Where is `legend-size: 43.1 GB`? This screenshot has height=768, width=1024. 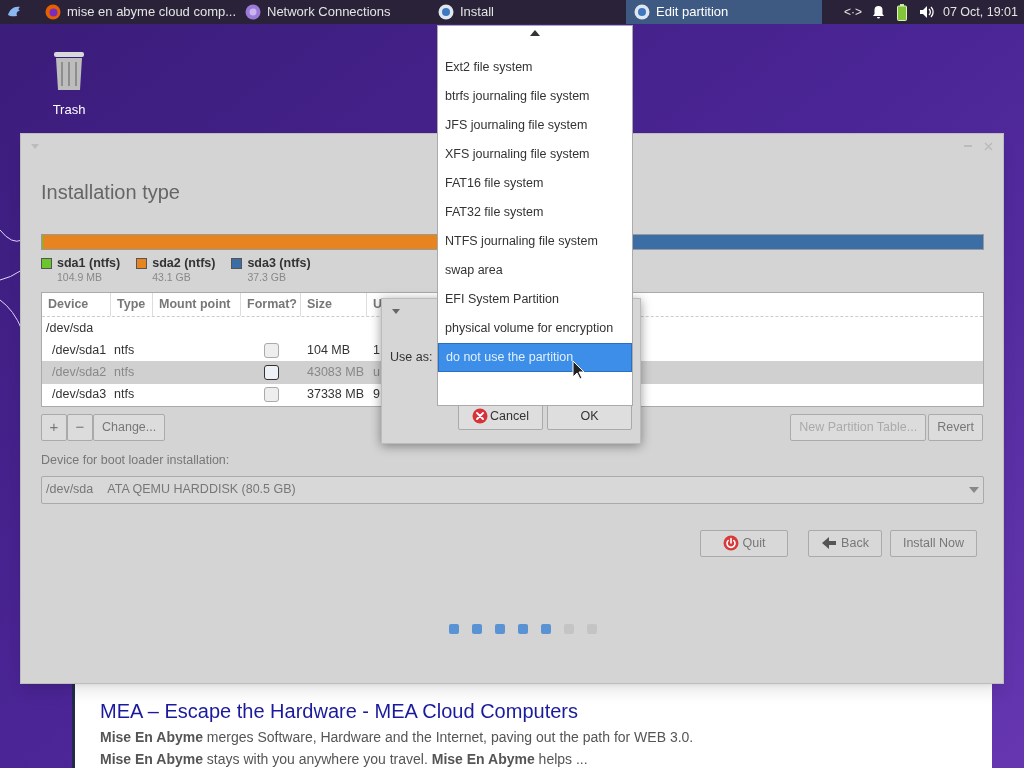 legend-size: 43.1 GB is located at coordinates (172, 277).